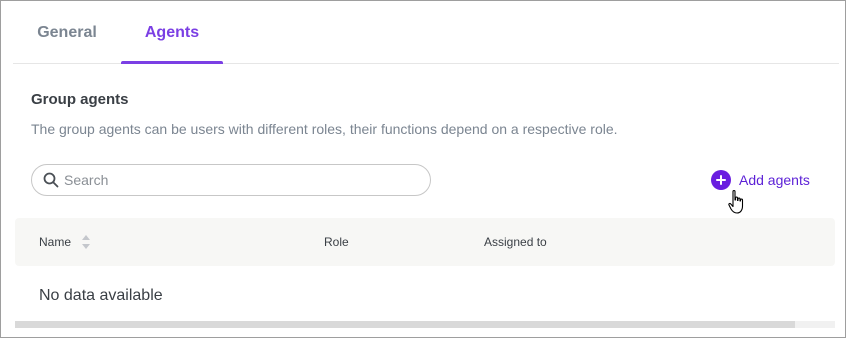 The height and width of the screenshot is (338, 846). Describe the element at coordinates (172, 32) in the screenshot. I see `tab-agents: Agents` at that location.